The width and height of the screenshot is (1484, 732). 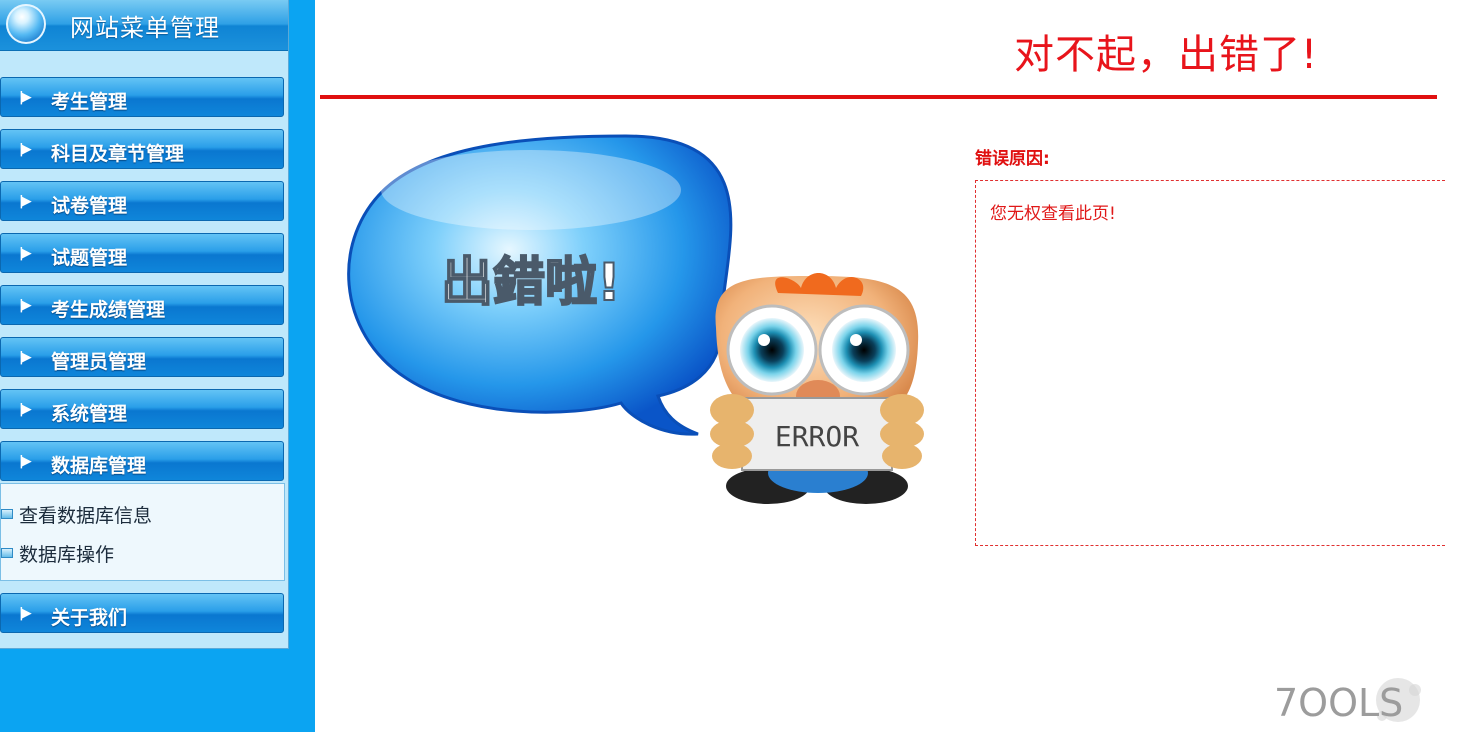 What do you see at coordinates (26, 24) in the screenshot?
I see `globe-orb-icon` at bounding box center [26, 24].